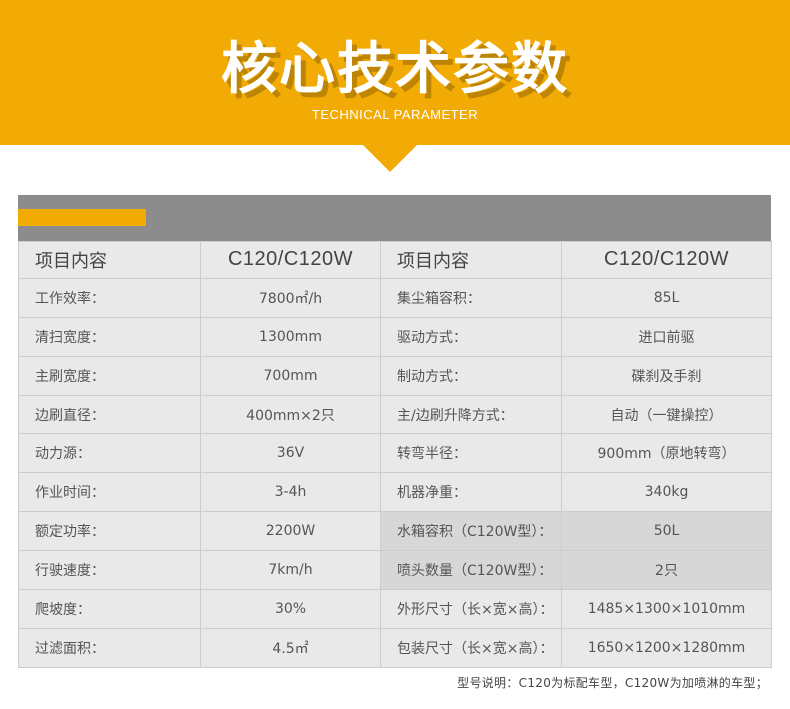 The image size is (790, 709). I want to click on page-title: 核心技术参数, so click(395, 69).